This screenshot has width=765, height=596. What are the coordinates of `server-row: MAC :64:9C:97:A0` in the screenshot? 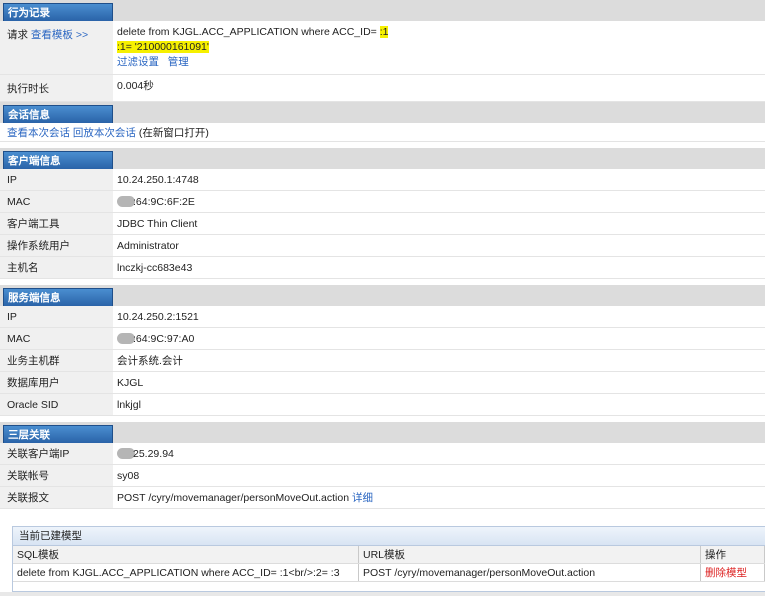 It's located at (382, 339).